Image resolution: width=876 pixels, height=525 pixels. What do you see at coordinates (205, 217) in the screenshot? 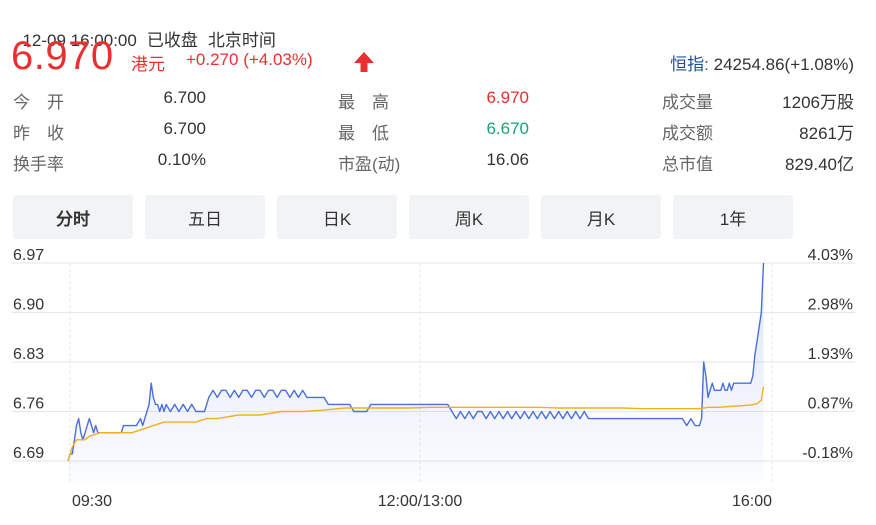
I see `tab-five-day: 五日` at bounding box center [205, 217].